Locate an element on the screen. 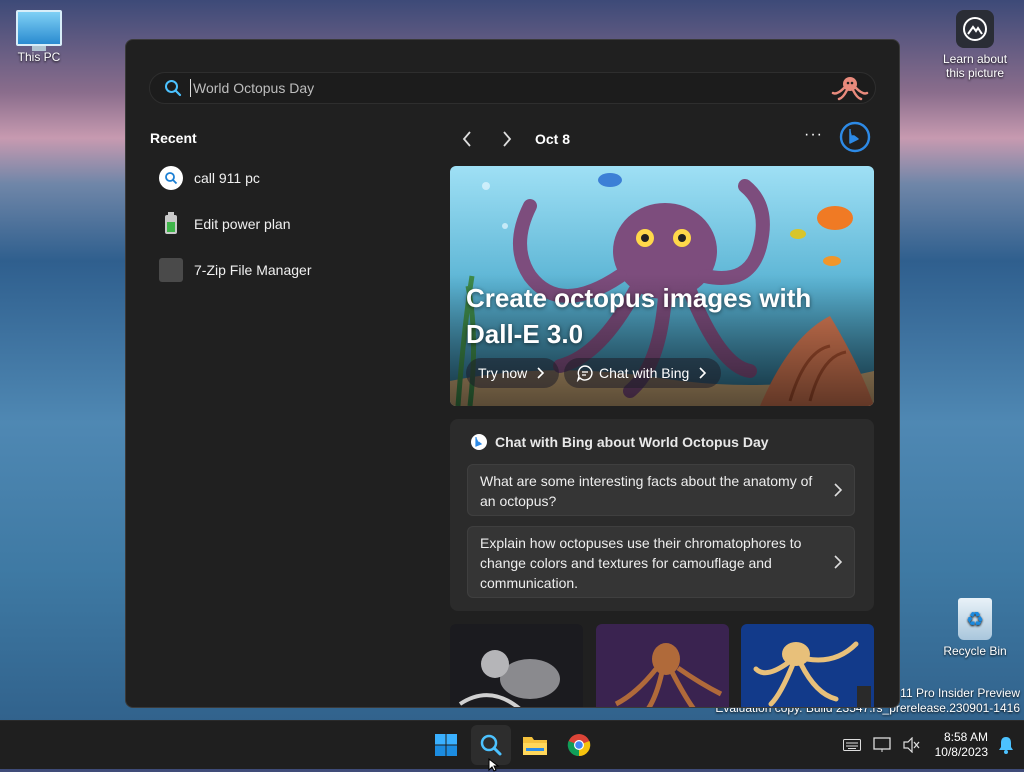  network-icon is located at coordinates (881, 745).